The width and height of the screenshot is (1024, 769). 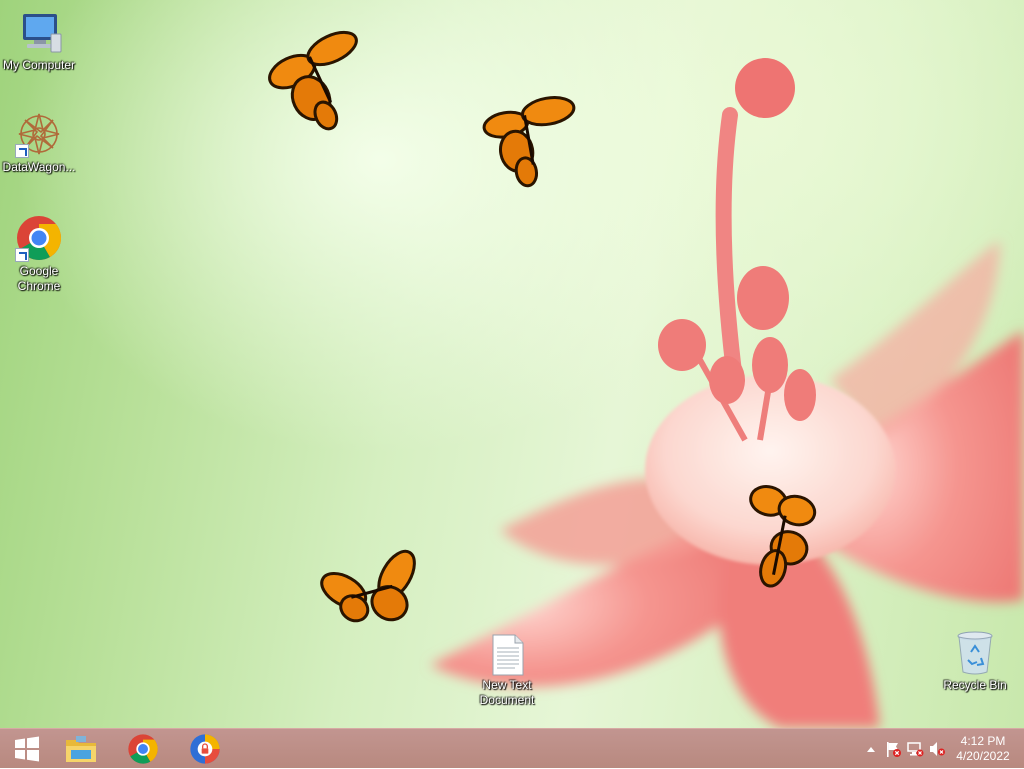 I want to click on desktop-icon-google-chrome: Google Chrome, so click(x=39, y=254).